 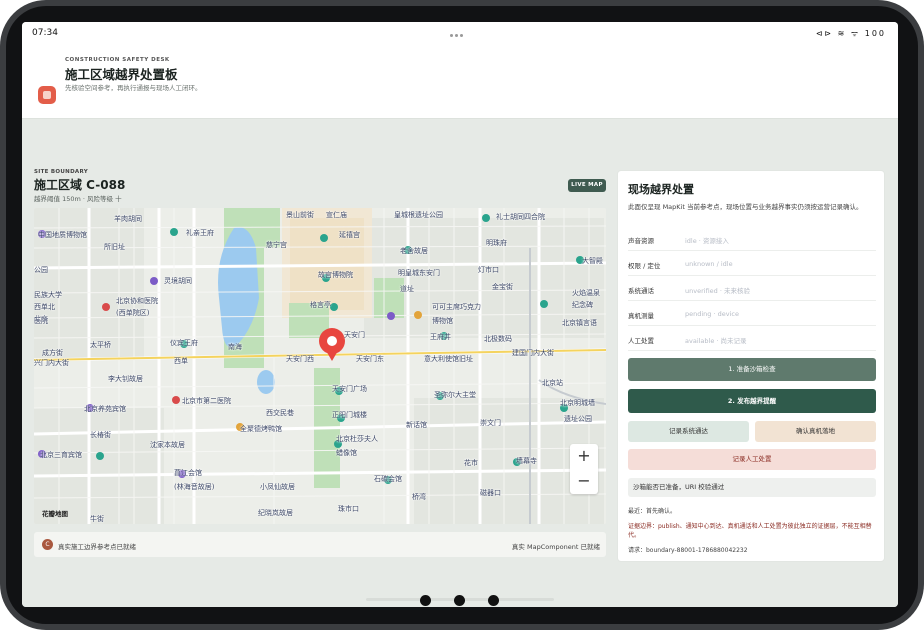 What do you see at coordinates (320, 544) in the screenshot?
I see `map-footer: C 真实施工边界参考点已就绪 真实 MapComponent 已就绪` at bounding box center [320, 544].